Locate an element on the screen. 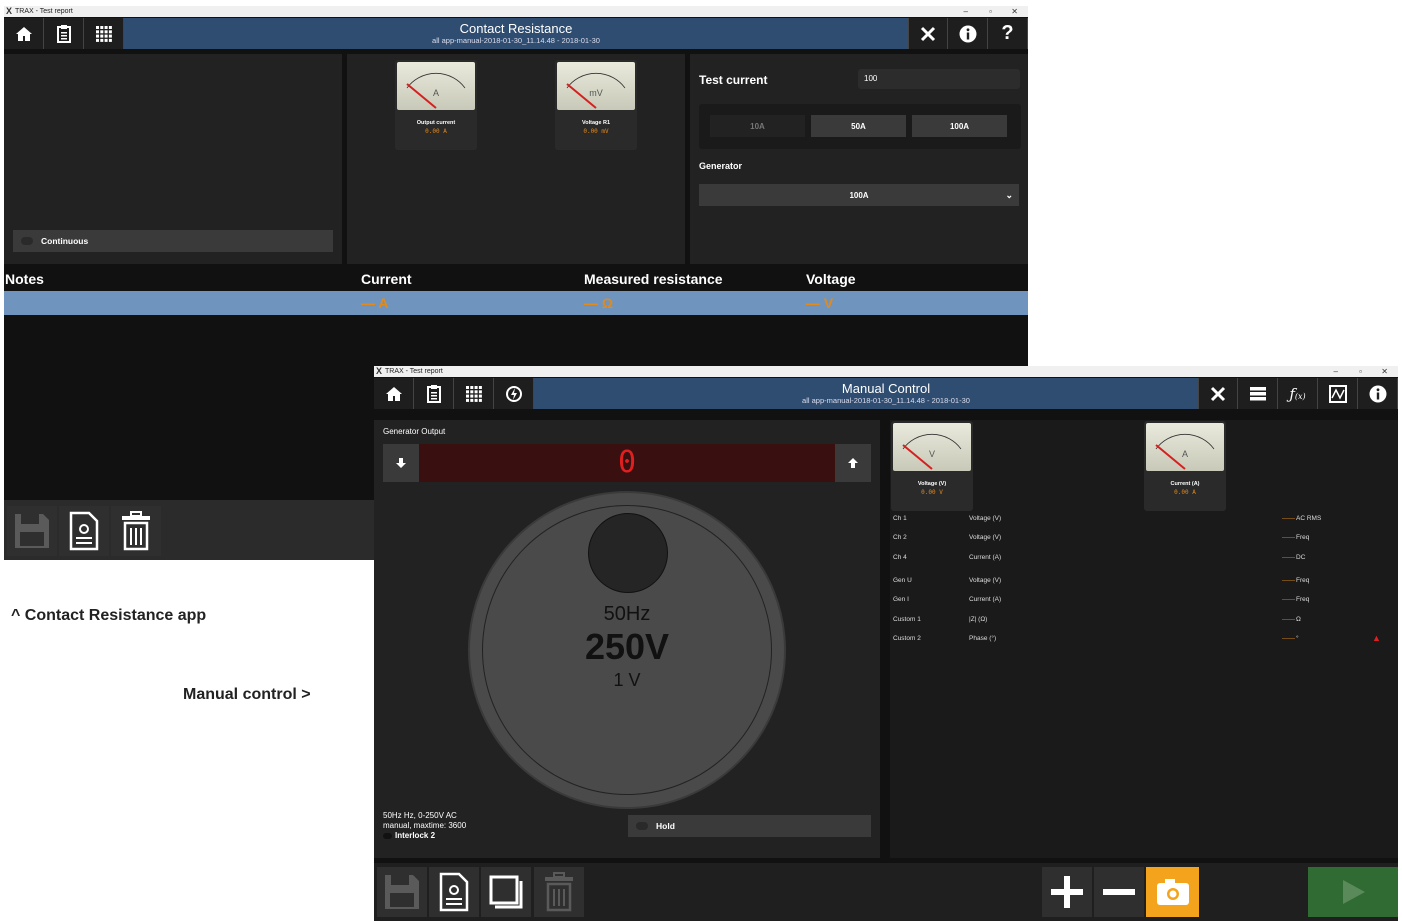 This screenshot has height=921, width=1402. start-button is located at coordinates (1353, 892).